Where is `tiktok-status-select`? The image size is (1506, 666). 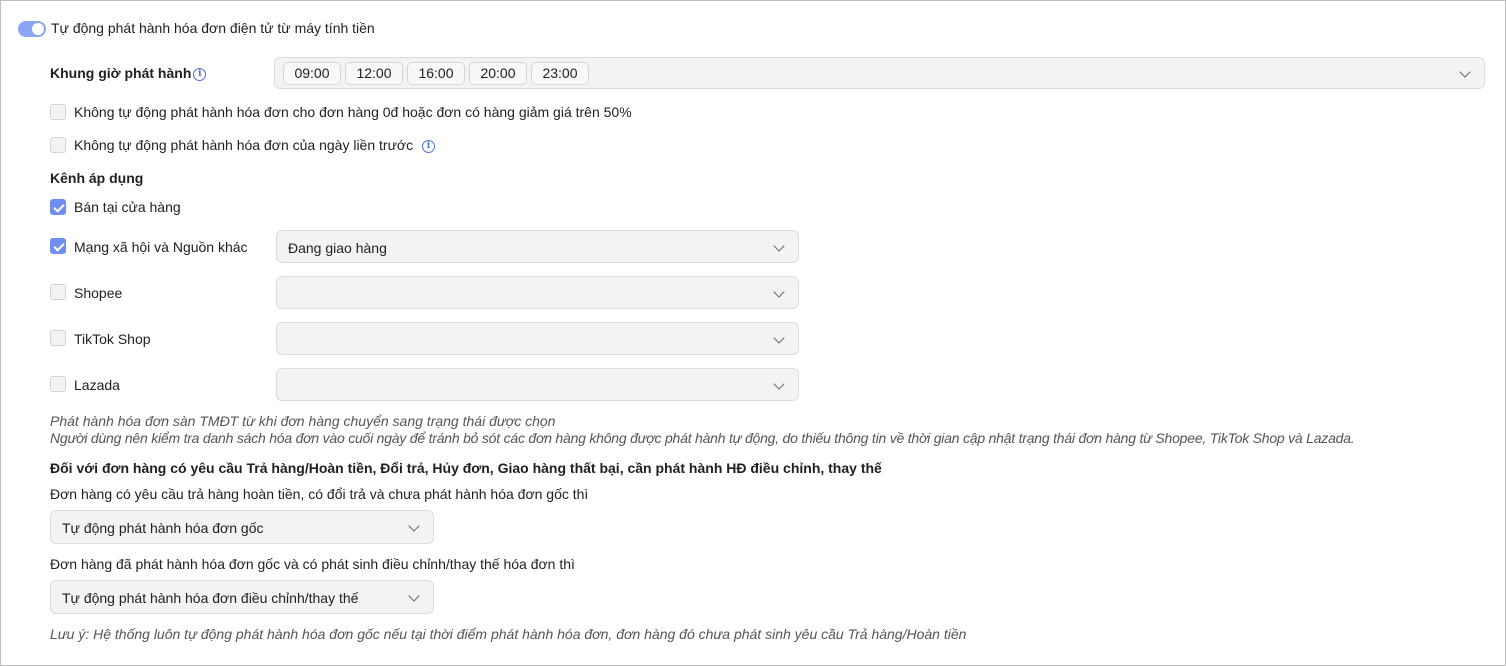 tiktok-status-select is located at coordinates (537, 338).